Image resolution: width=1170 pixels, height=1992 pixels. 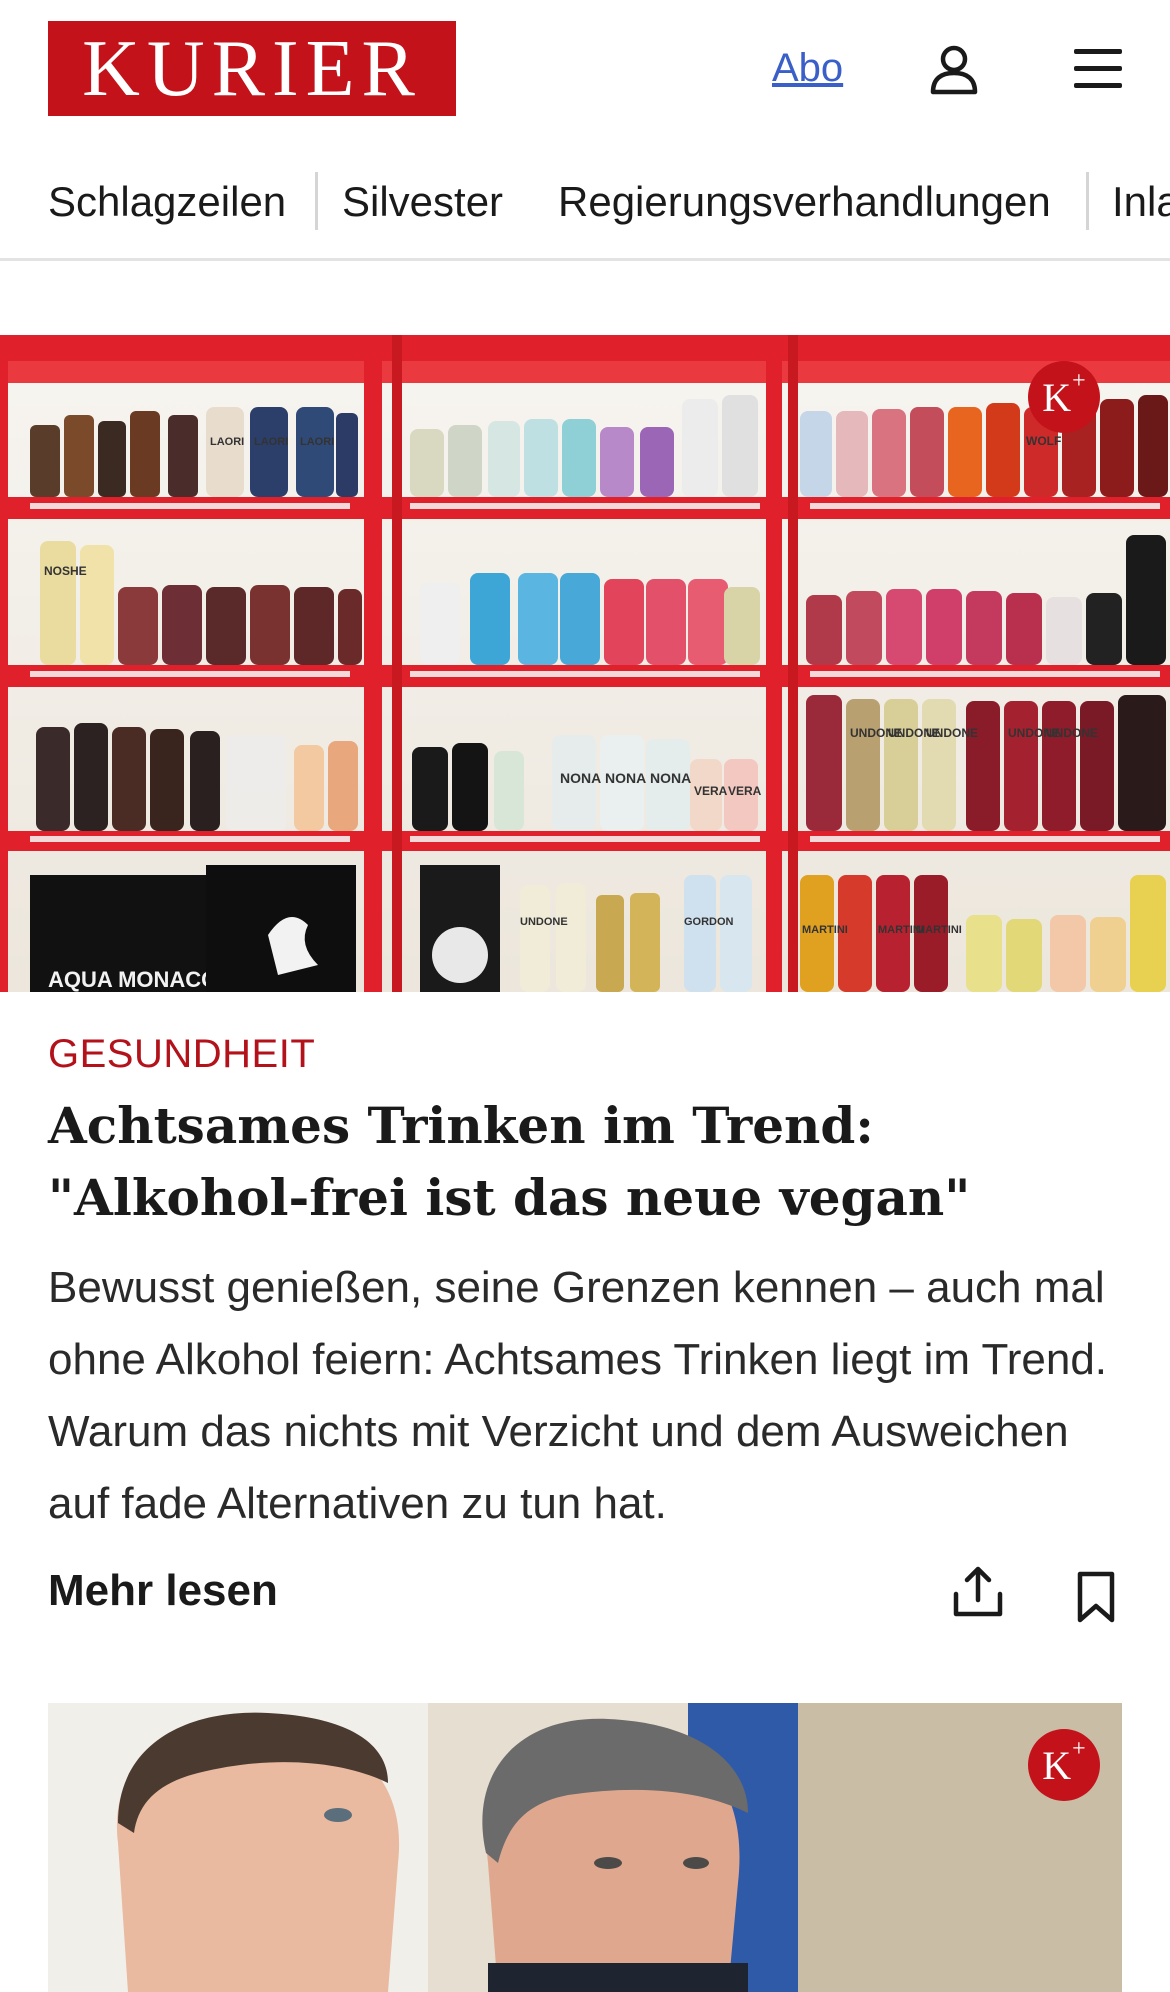 What do you see at coordinates (167, 202) in the screenshot?
I see `nav-item-schlagzeilen: Schlagzeilen` at bounding box center [167, 202].